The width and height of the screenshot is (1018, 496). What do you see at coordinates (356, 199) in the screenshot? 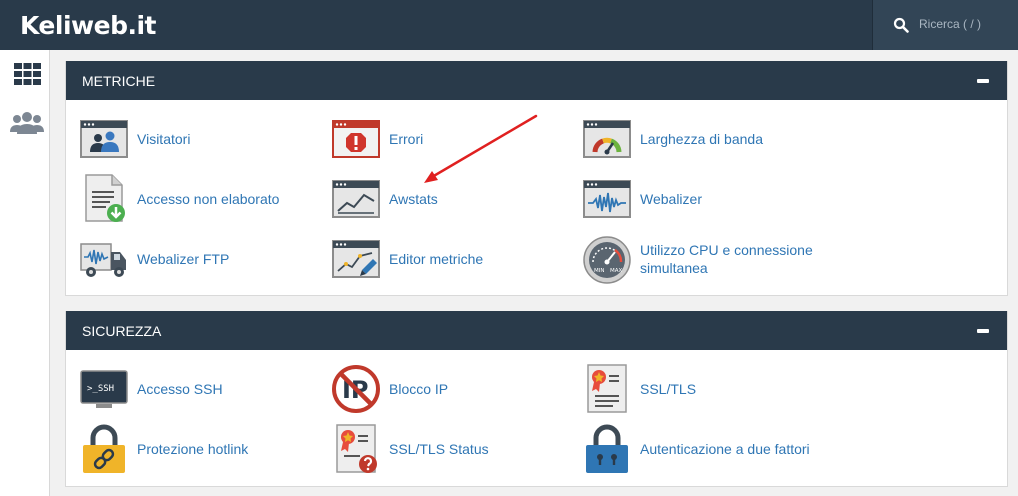
I see `awstats-icon` at bounding box center [356, 199].